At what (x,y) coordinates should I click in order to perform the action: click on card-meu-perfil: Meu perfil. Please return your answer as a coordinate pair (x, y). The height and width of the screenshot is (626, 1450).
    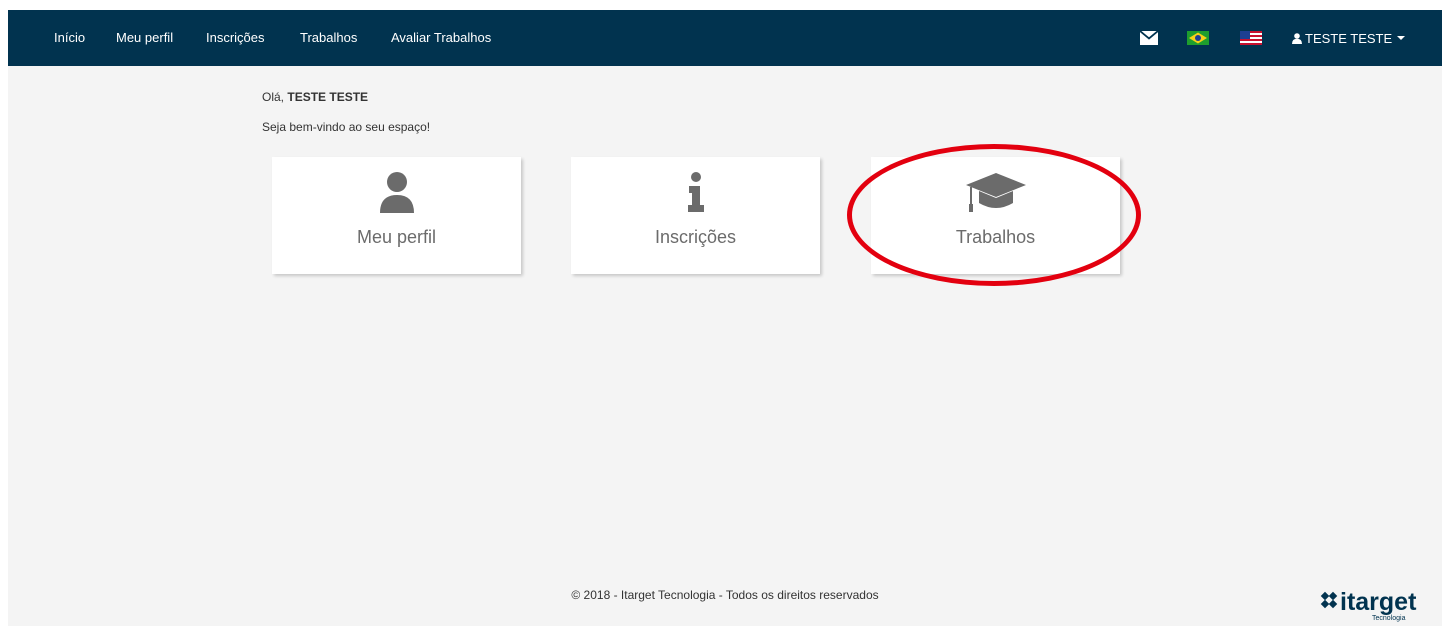
    Looking at the image, I should click on (396, 215).